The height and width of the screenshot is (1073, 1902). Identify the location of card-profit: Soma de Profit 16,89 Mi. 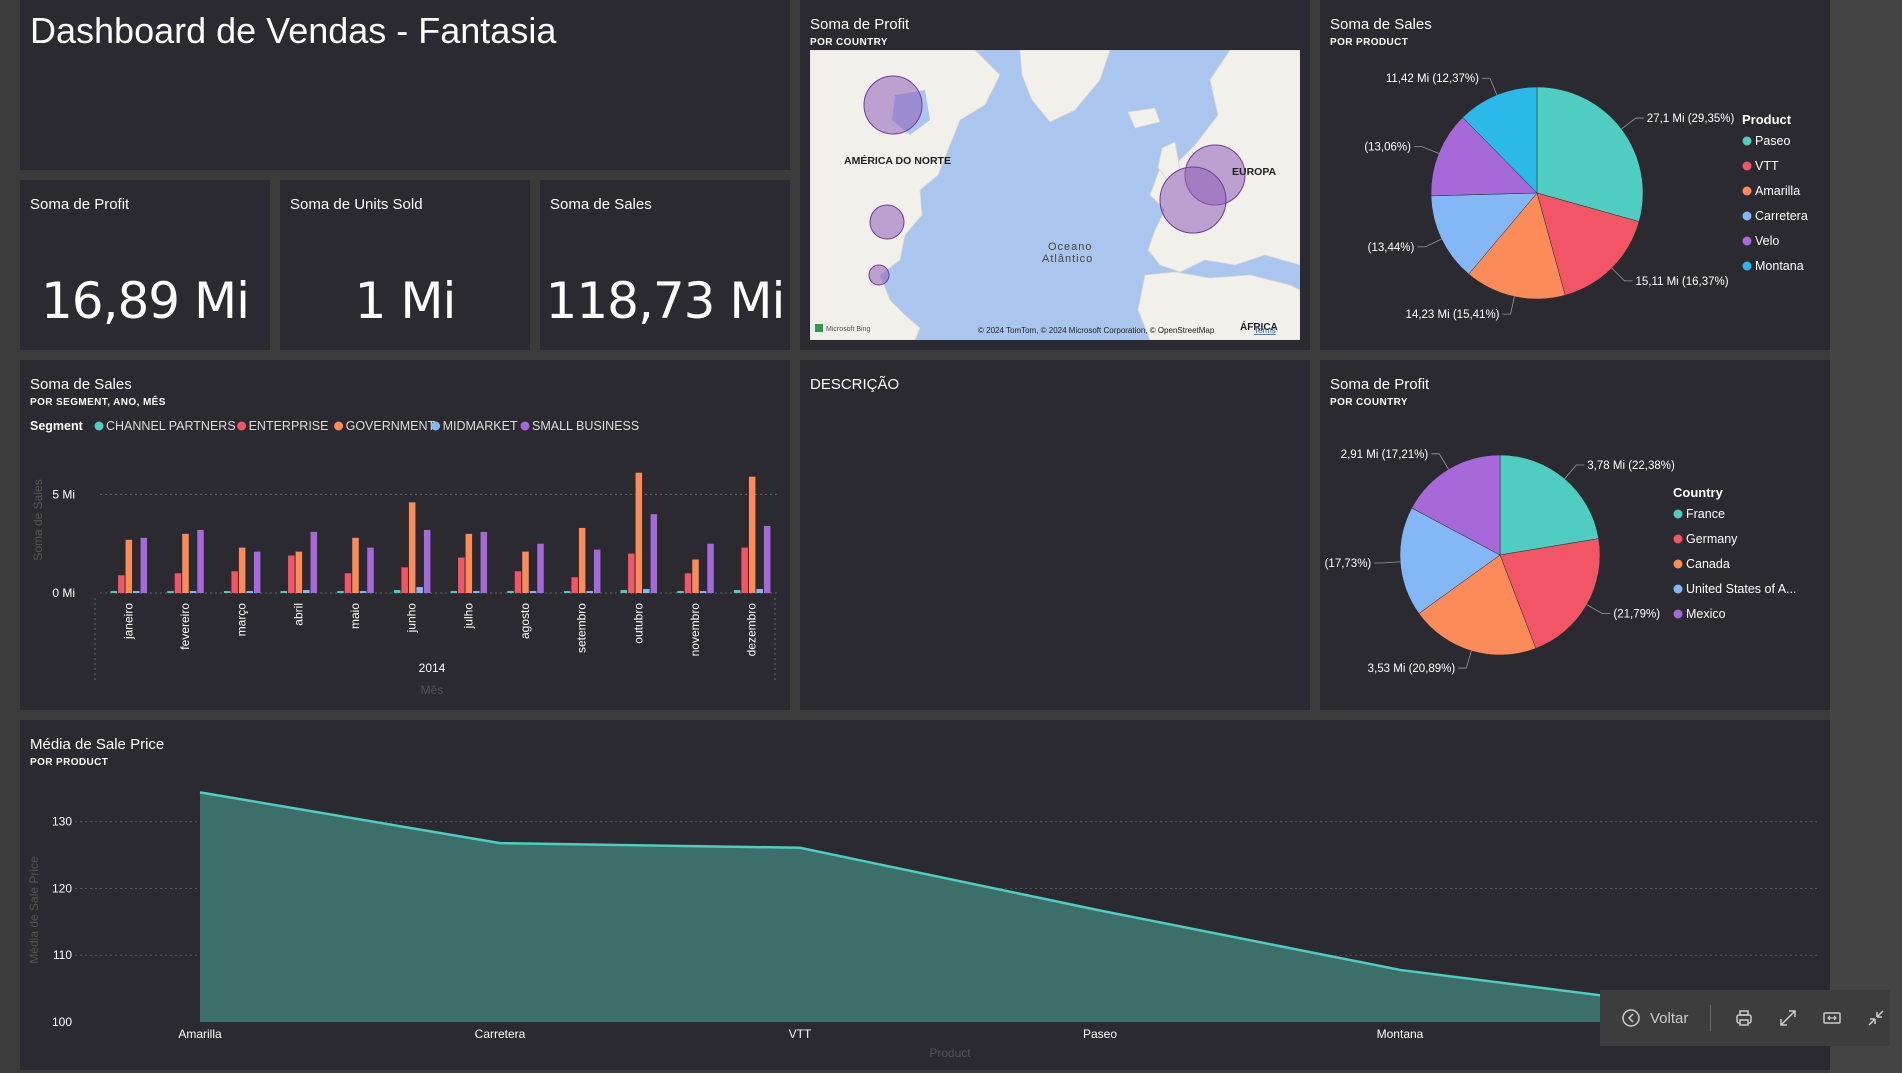
(145, 265).